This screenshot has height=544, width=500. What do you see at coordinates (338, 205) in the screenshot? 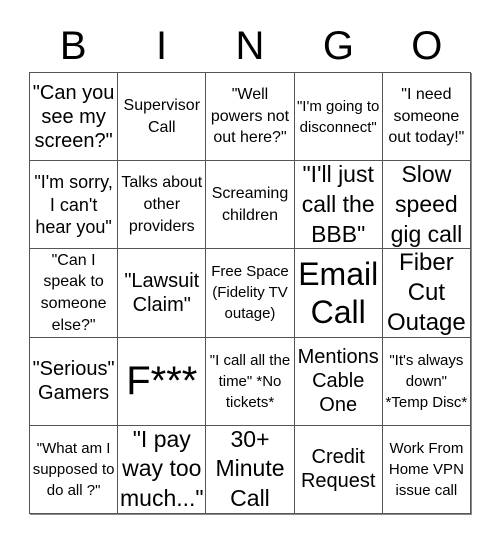
I see `bingo-cell: "I'll just call the BBB"` at bounding box center [338, 205].